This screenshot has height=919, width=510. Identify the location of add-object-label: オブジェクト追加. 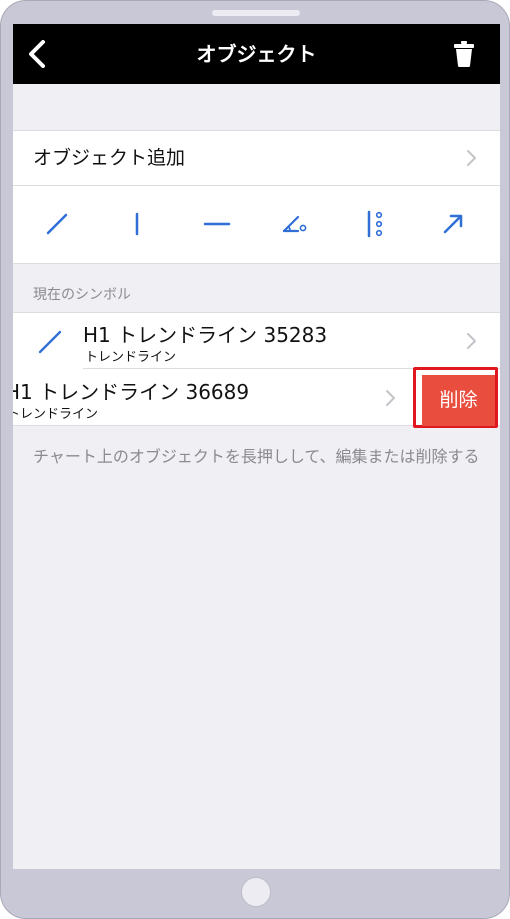
(109, 158).